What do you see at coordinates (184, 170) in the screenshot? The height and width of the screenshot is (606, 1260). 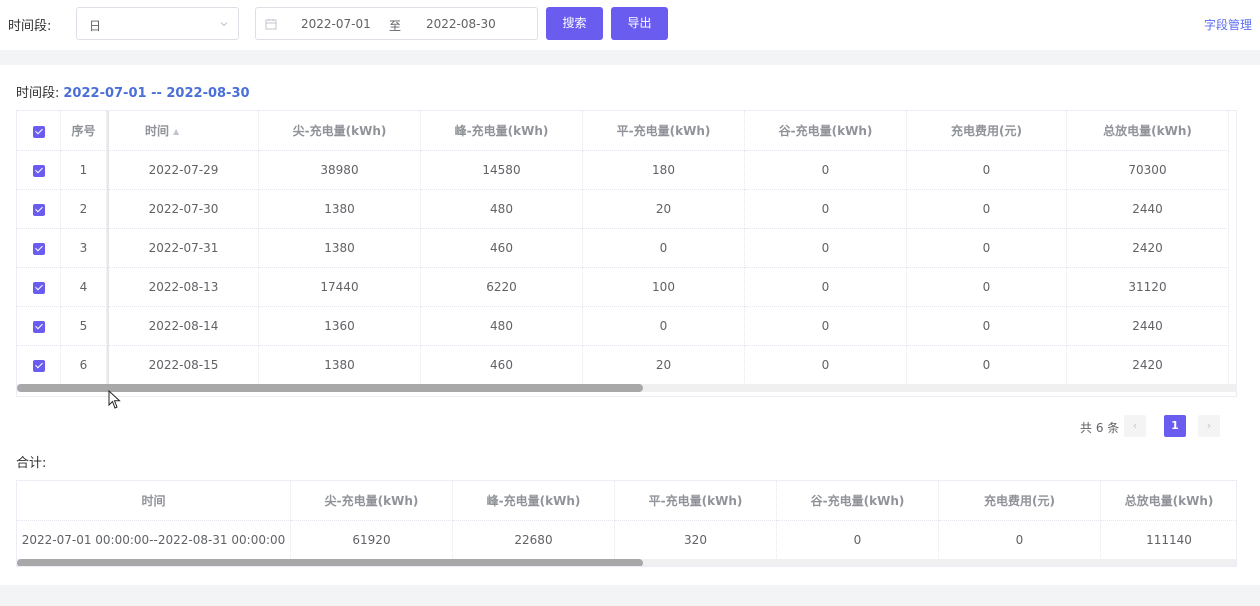 I see `cell-time: 2022-07-29` at bounding box center [184, 170].